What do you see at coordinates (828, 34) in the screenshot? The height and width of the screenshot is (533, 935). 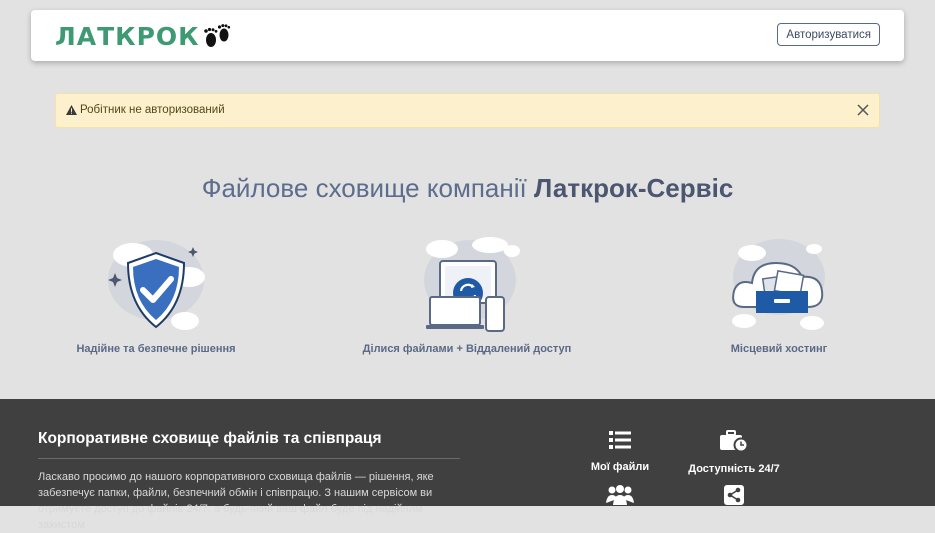 I see `login-button: Авторизуватися` at bounding box center [828, 34].